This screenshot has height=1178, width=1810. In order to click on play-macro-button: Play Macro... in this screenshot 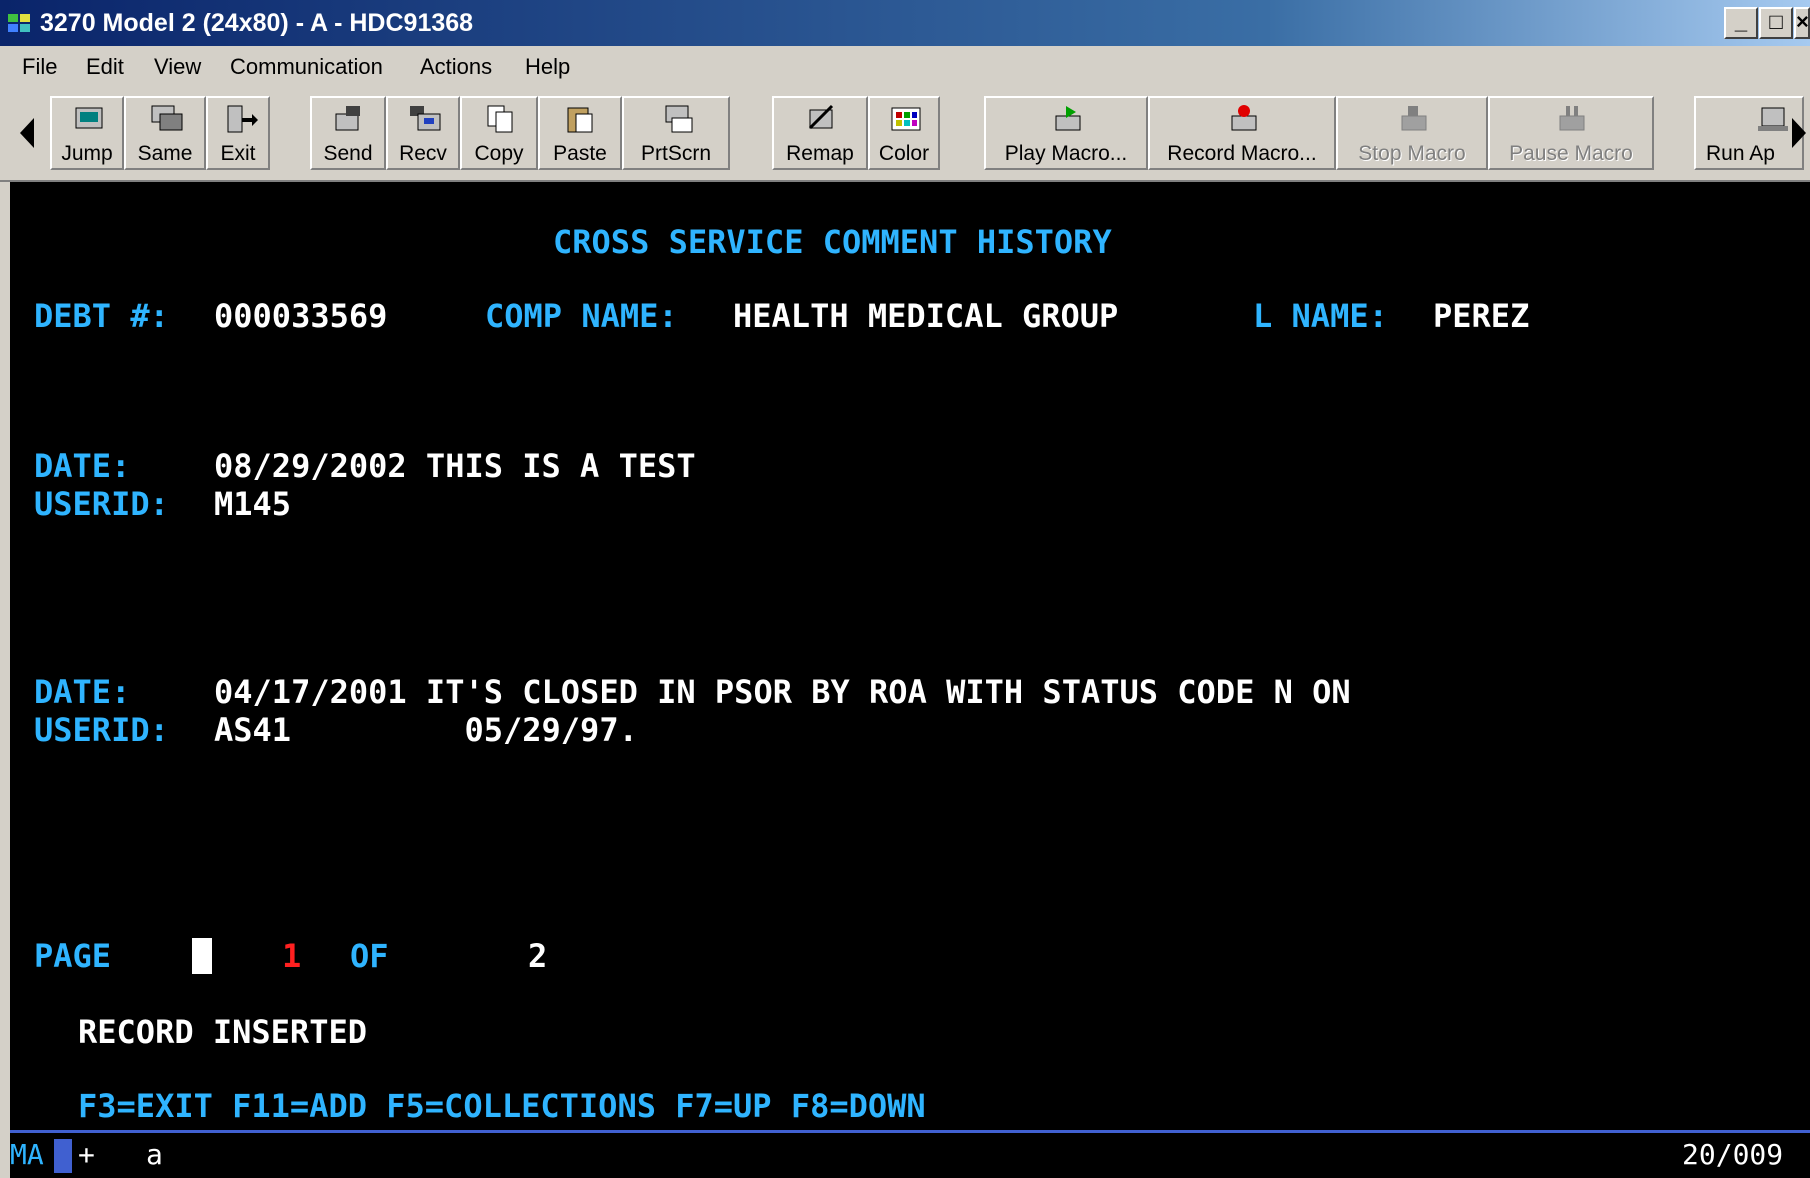, I will do `click(1066, 133)`.